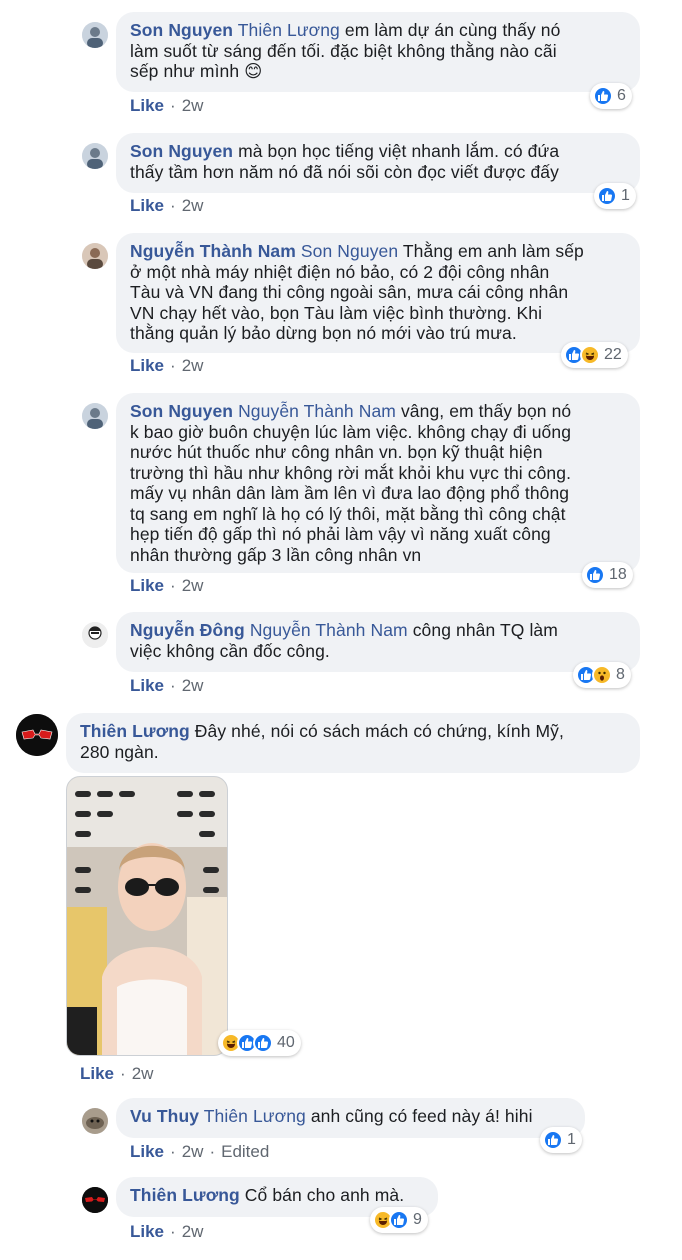 This screenshot has height=1260, width=682. Describe the element at coordinates (452, 30) in the screenshot. I see `comment-text-line: em làm dự án cùng thấy nó` at that location.